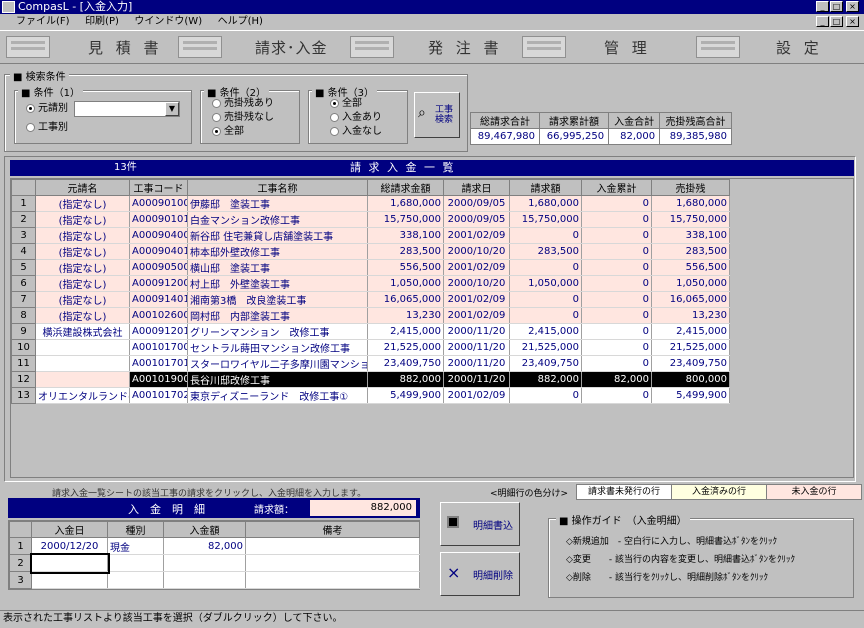  I want to click on radio-receivable-all: 全部, so click(228, 132).